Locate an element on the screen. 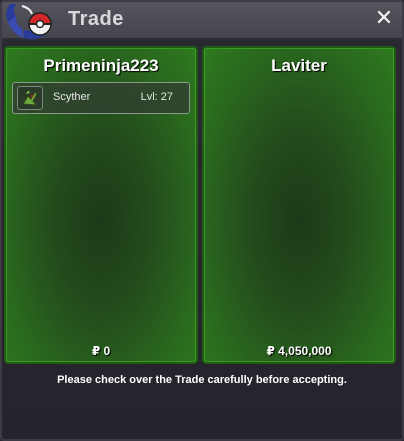 This screenshot has width=404, height=441. window-title: Trade is located at coordinates (96, 19).